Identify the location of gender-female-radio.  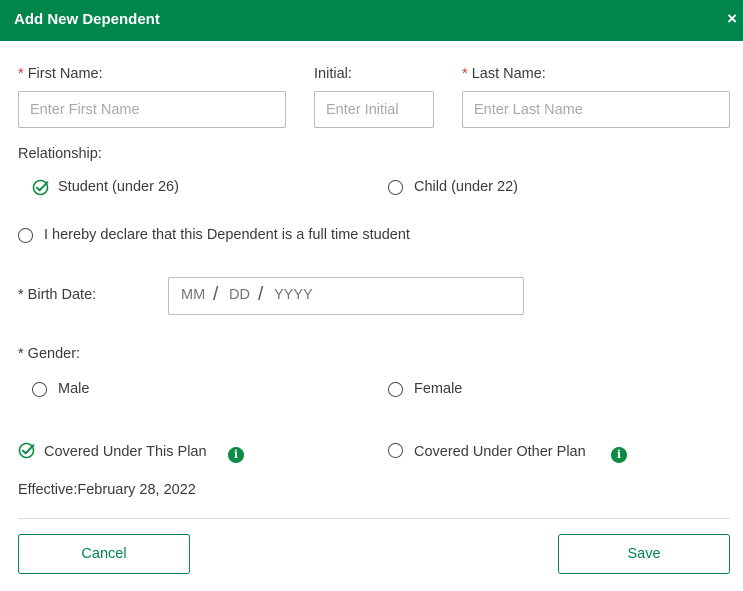
(395, 389).